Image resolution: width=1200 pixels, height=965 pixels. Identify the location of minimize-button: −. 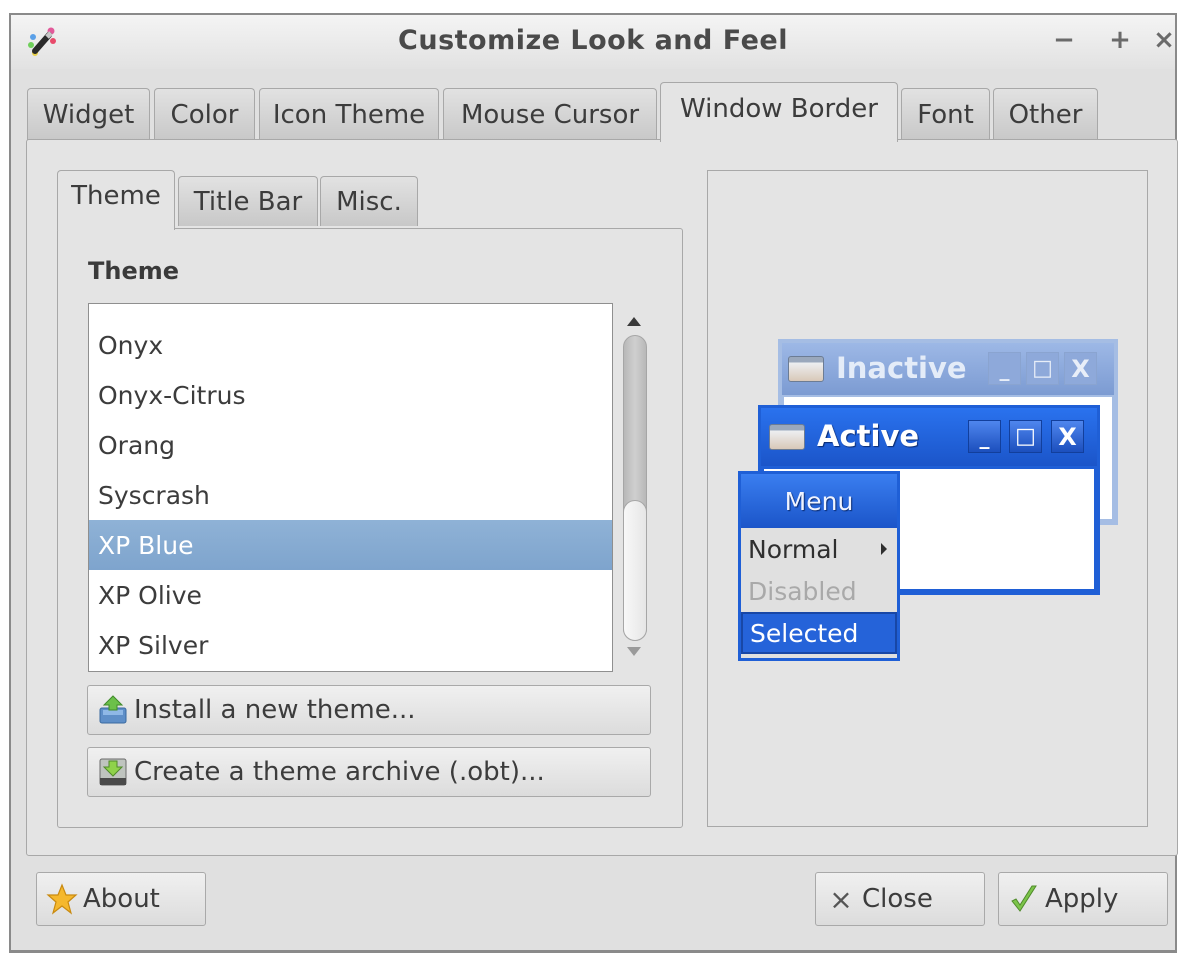
(1064, 40).